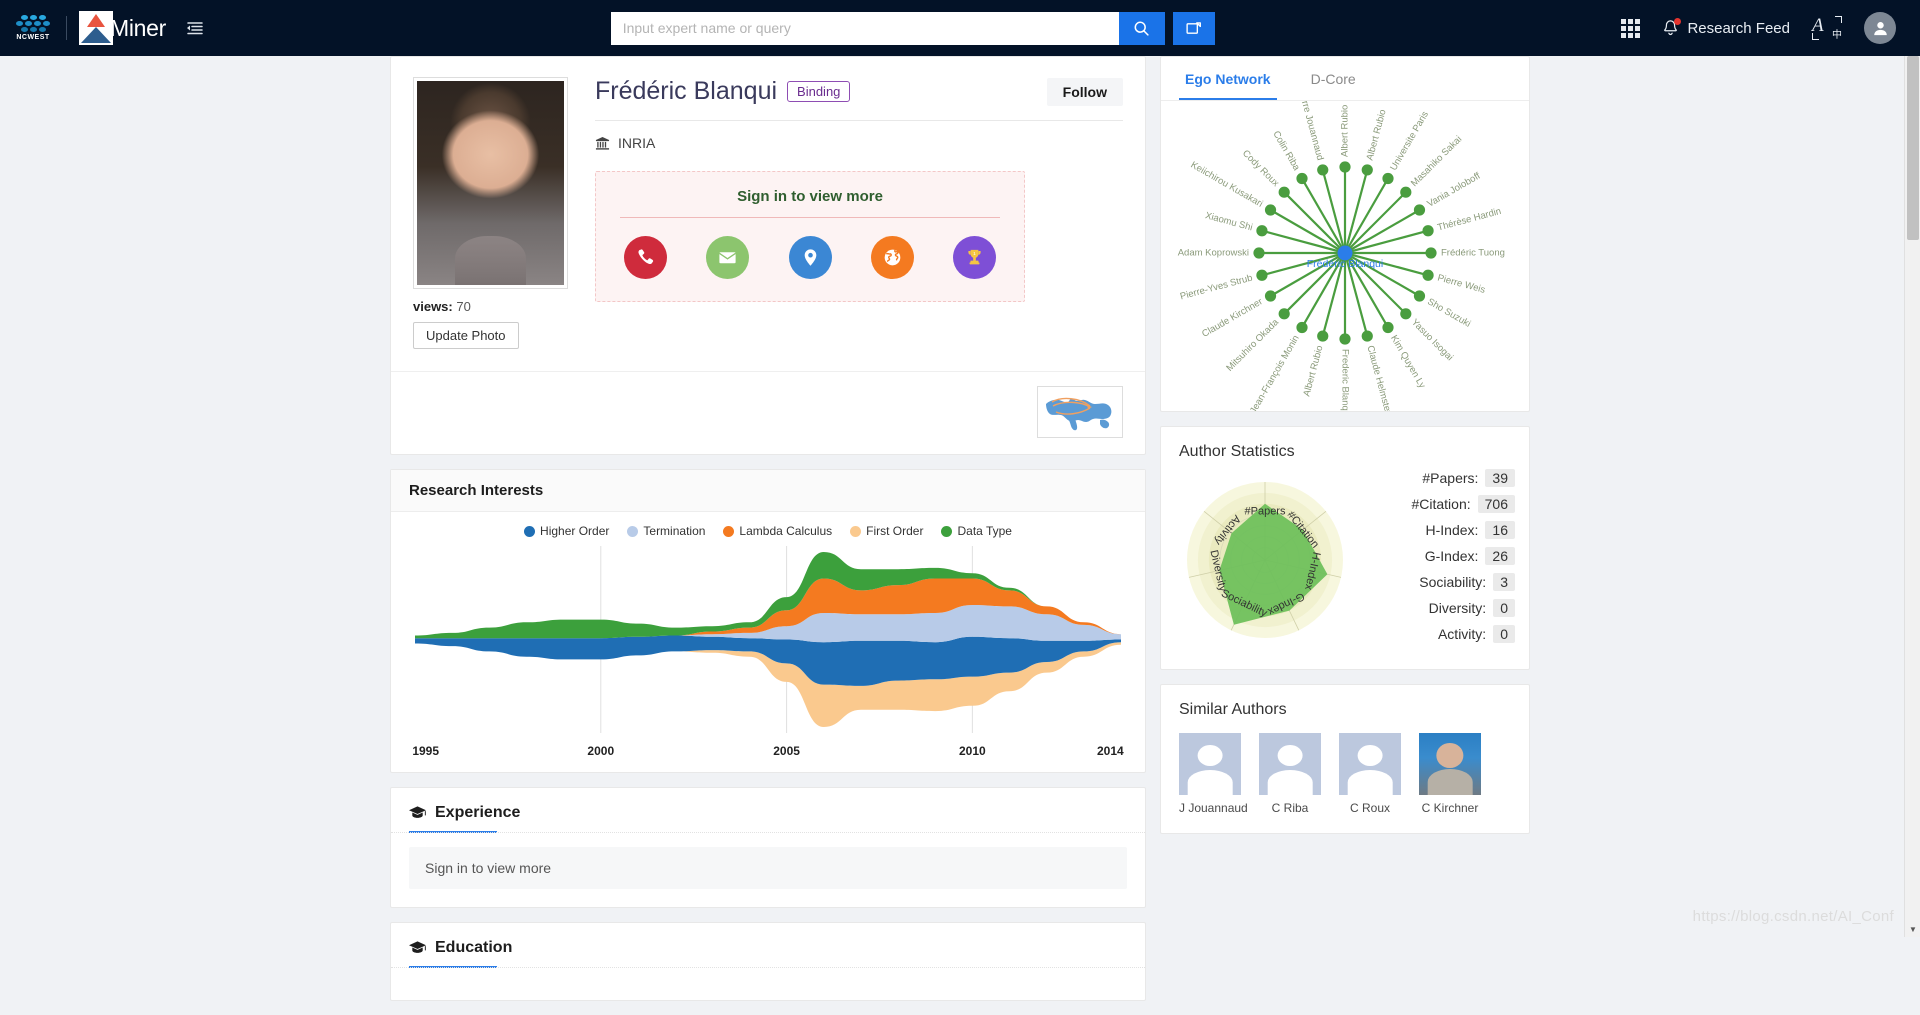 Image resolution: width=1920 pixels, height=1015 pixels. I want to click on table-row: #Papers: 39, so click(1437, 478).